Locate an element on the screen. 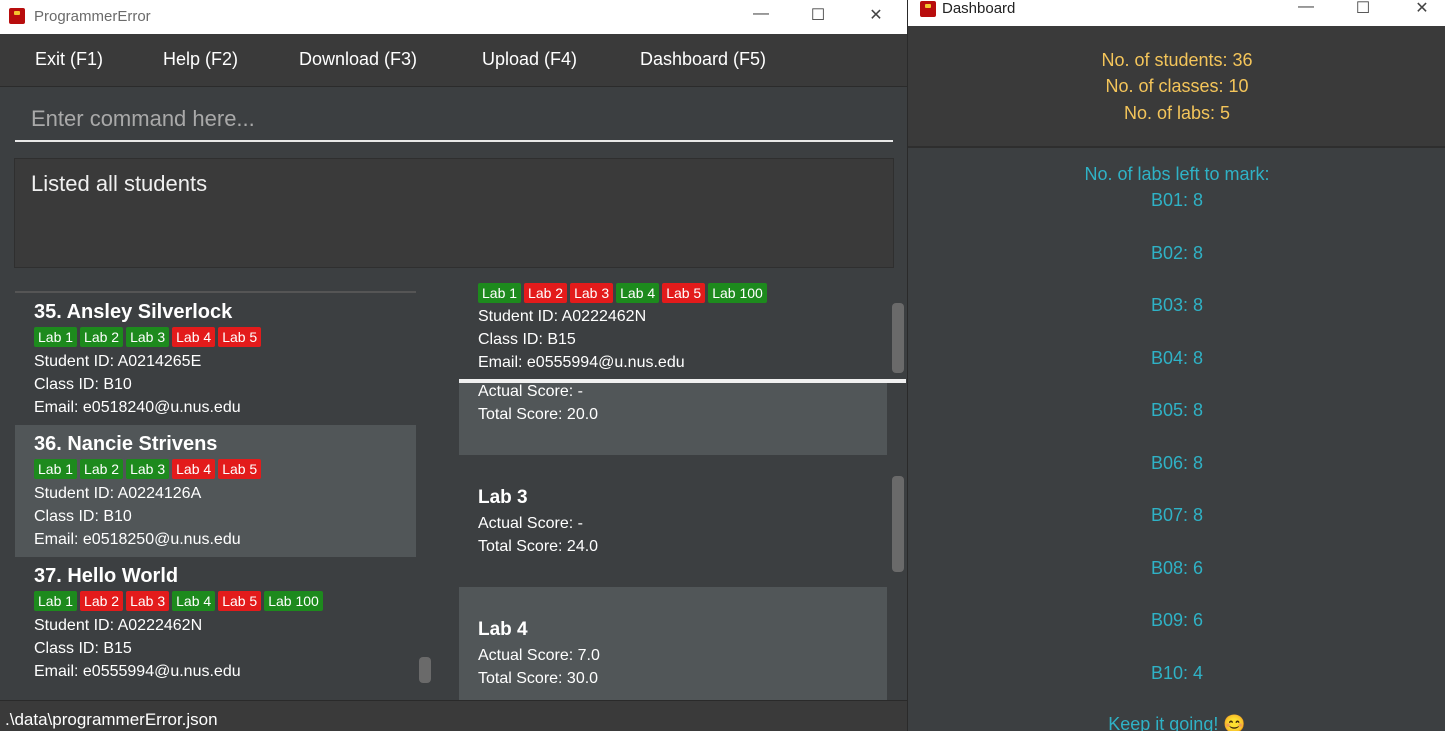  student-id: Student ID: A0214265E is located at coordinates (118, 361).